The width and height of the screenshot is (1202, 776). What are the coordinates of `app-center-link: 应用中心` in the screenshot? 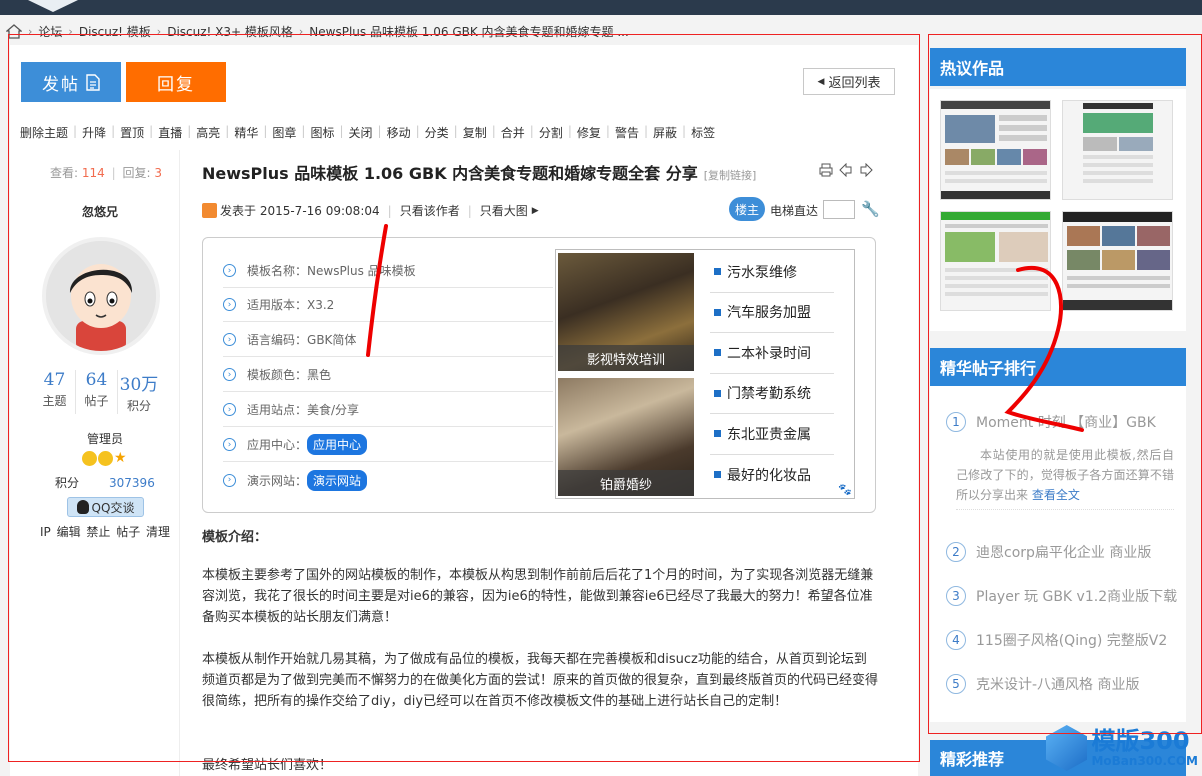 It's located at (337, 444).